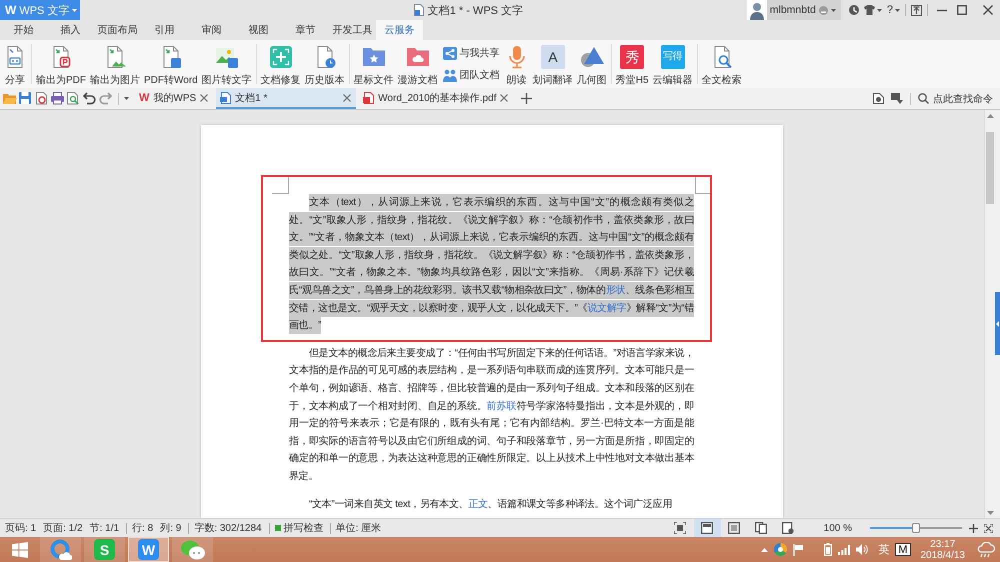 The width and height of the screenshot is (1000, 562). What do you see at coordinates (878, 98) in the screenshot?
I see `document-badge-icon` at bounding box center [878, 98].